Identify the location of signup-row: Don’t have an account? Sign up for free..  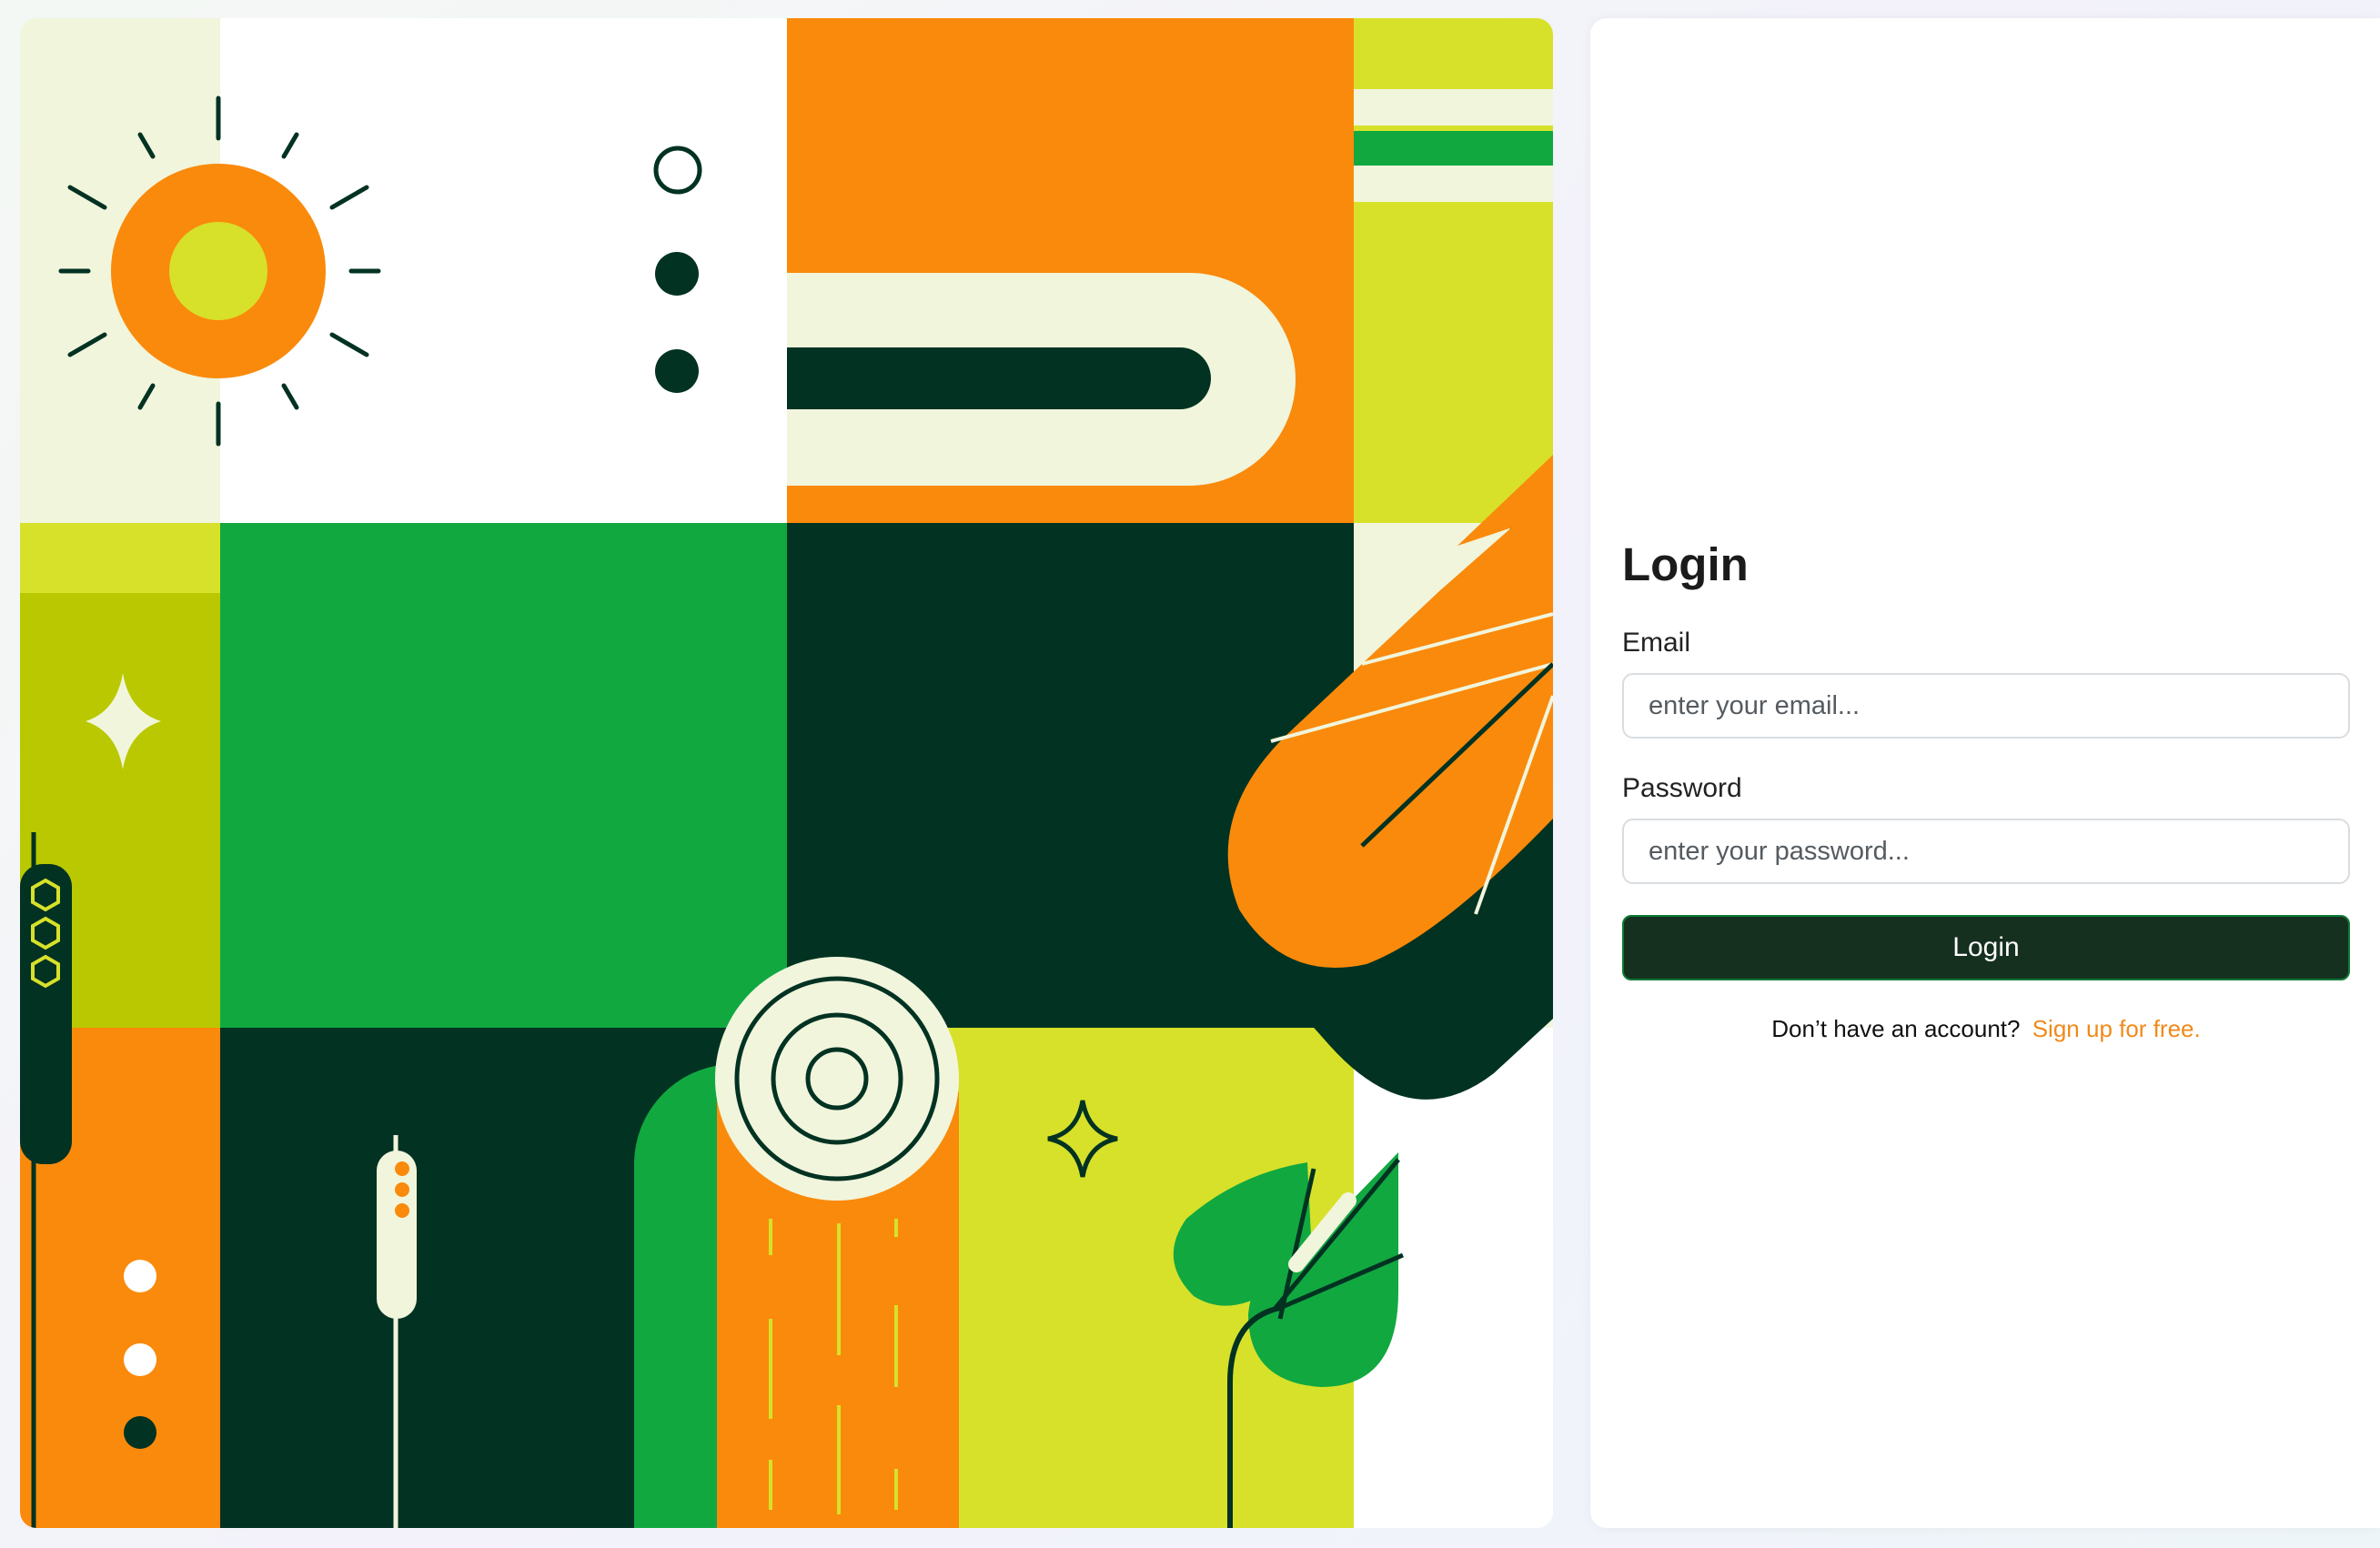
(1986, 1029).